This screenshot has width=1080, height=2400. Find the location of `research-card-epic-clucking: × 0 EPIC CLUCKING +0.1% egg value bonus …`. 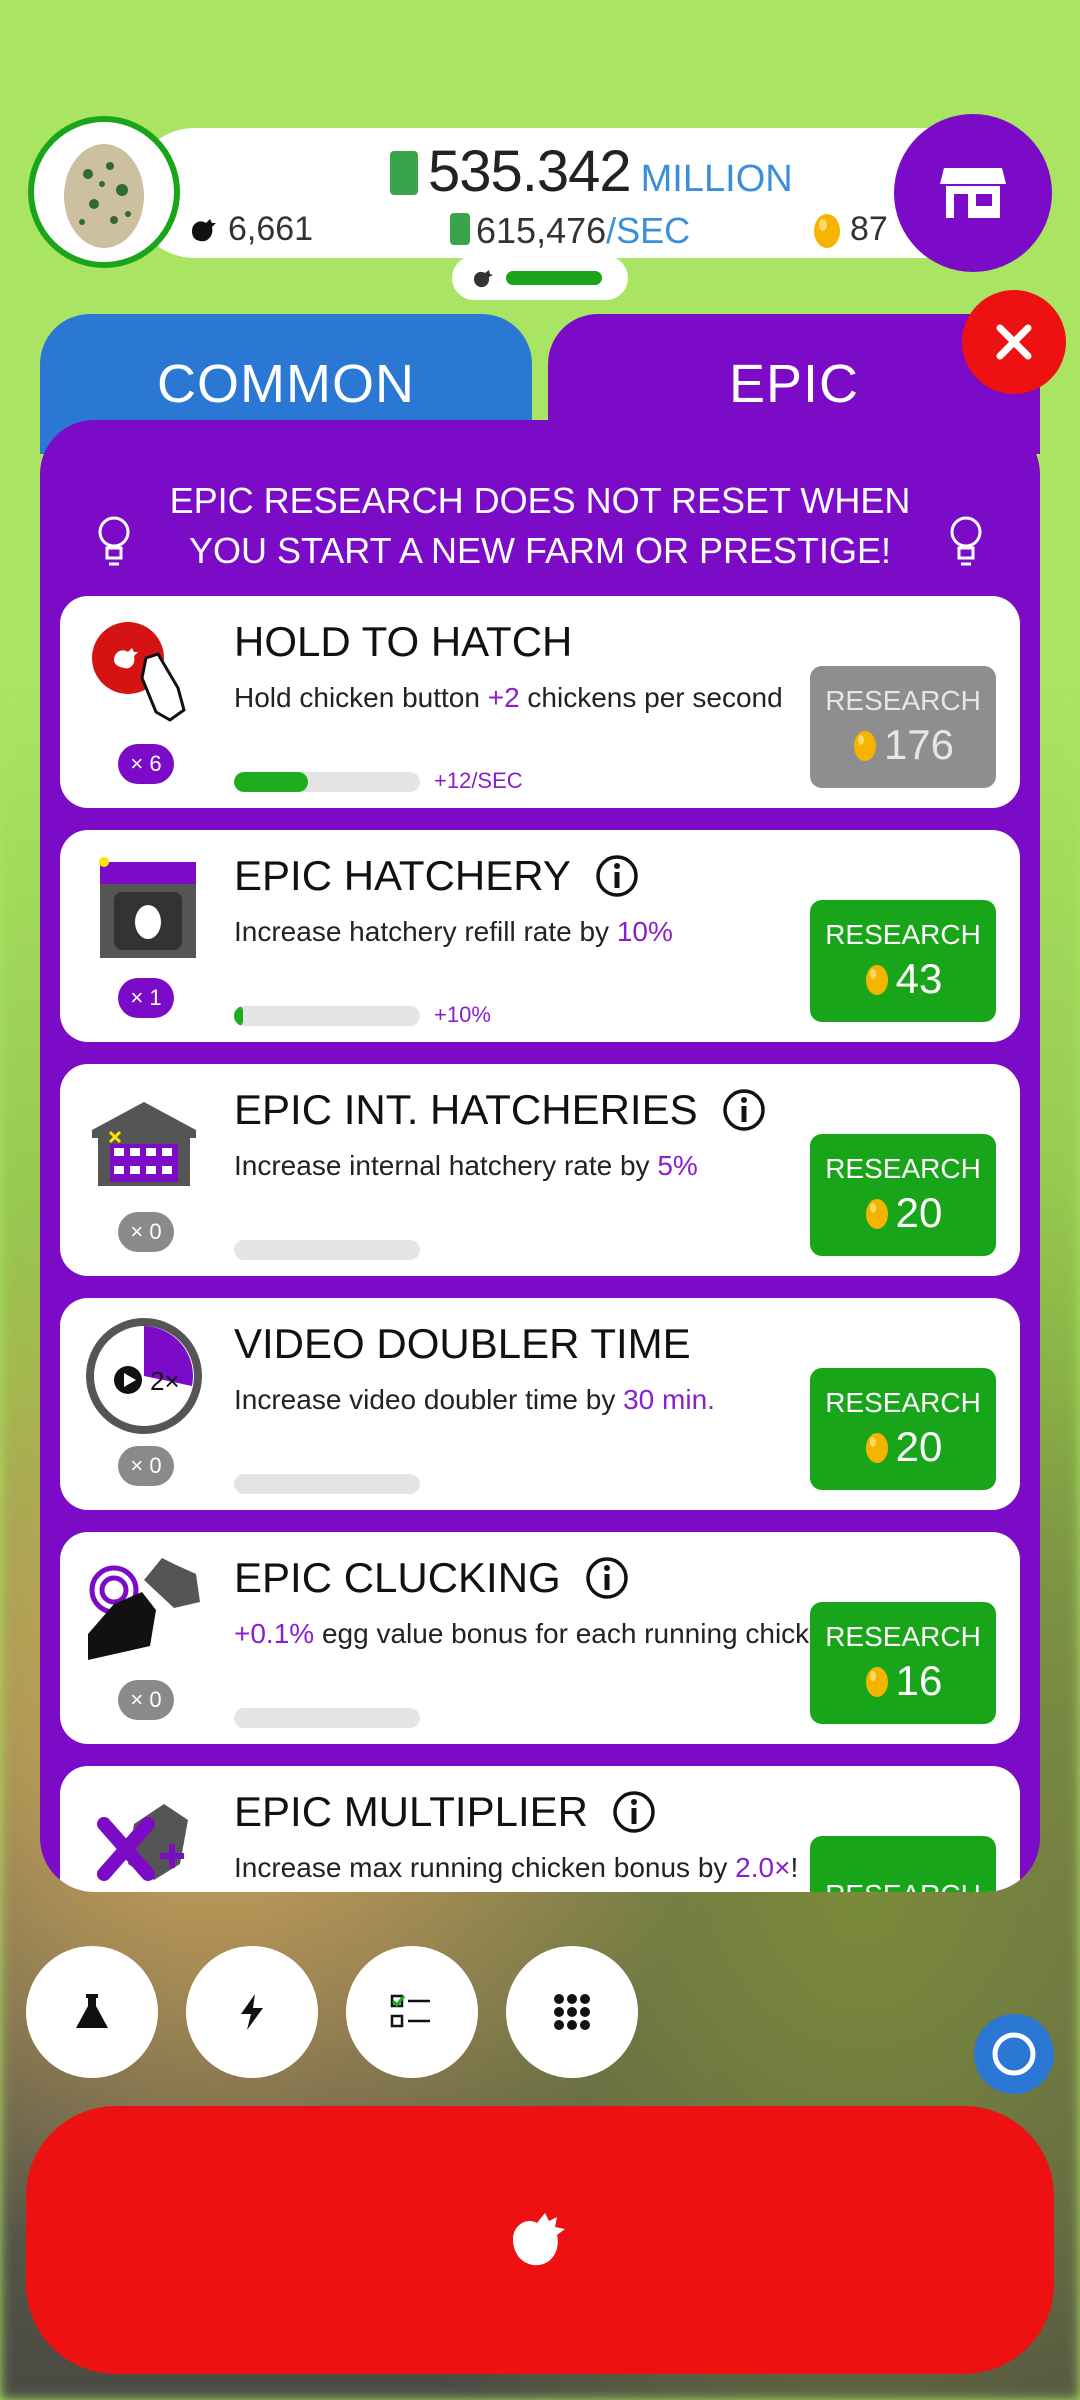

research-card-epic-clucking: × 0 EPIC CLUCKING +0.1% egg value bonus … is located at coordinates (540, 1638).